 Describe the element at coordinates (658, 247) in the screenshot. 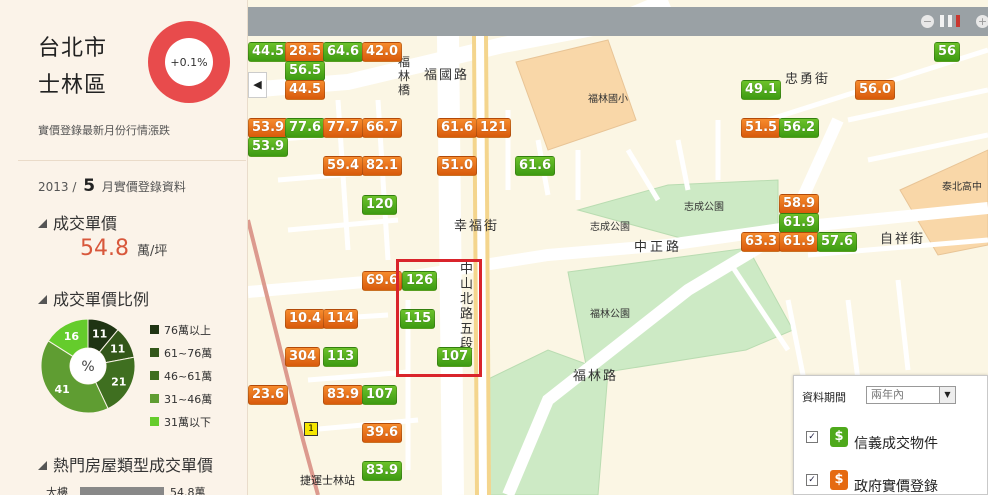

I see `road-label: 中正路` at that location.